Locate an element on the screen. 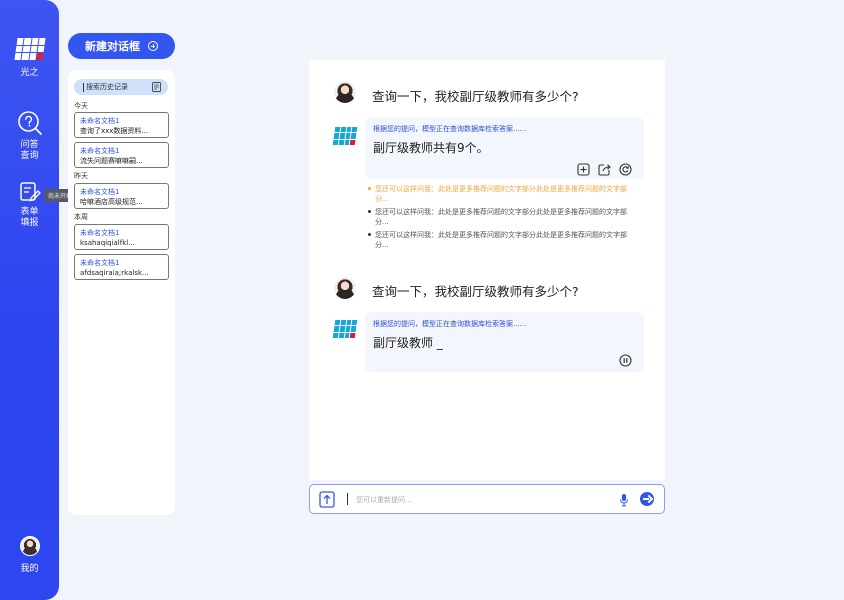 The height and width of the screenshot is (600, 844). history-search-input: 搜索历史记录 is located at coordinates (121, 87).